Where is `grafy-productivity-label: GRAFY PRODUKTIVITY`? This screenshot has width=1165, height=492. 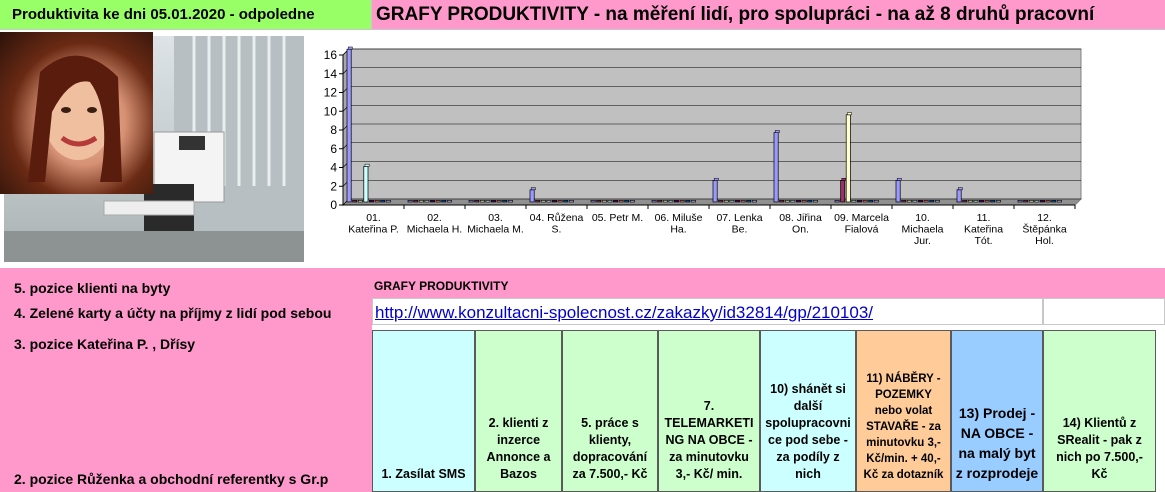
grafy-productivity-label: GRAFY PRODUKTIVITY is located at coordinates (441, 286).